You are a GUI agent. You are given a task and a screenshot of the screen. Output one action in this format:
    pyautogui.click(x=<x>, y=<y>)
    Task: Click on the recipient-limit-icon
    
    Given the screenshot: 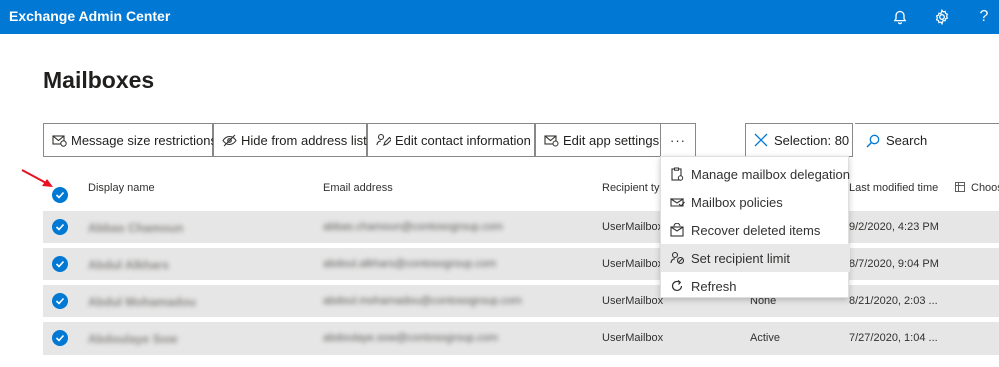 What is the action you would take?
    pyautogui.click(x=677, y=258)
    